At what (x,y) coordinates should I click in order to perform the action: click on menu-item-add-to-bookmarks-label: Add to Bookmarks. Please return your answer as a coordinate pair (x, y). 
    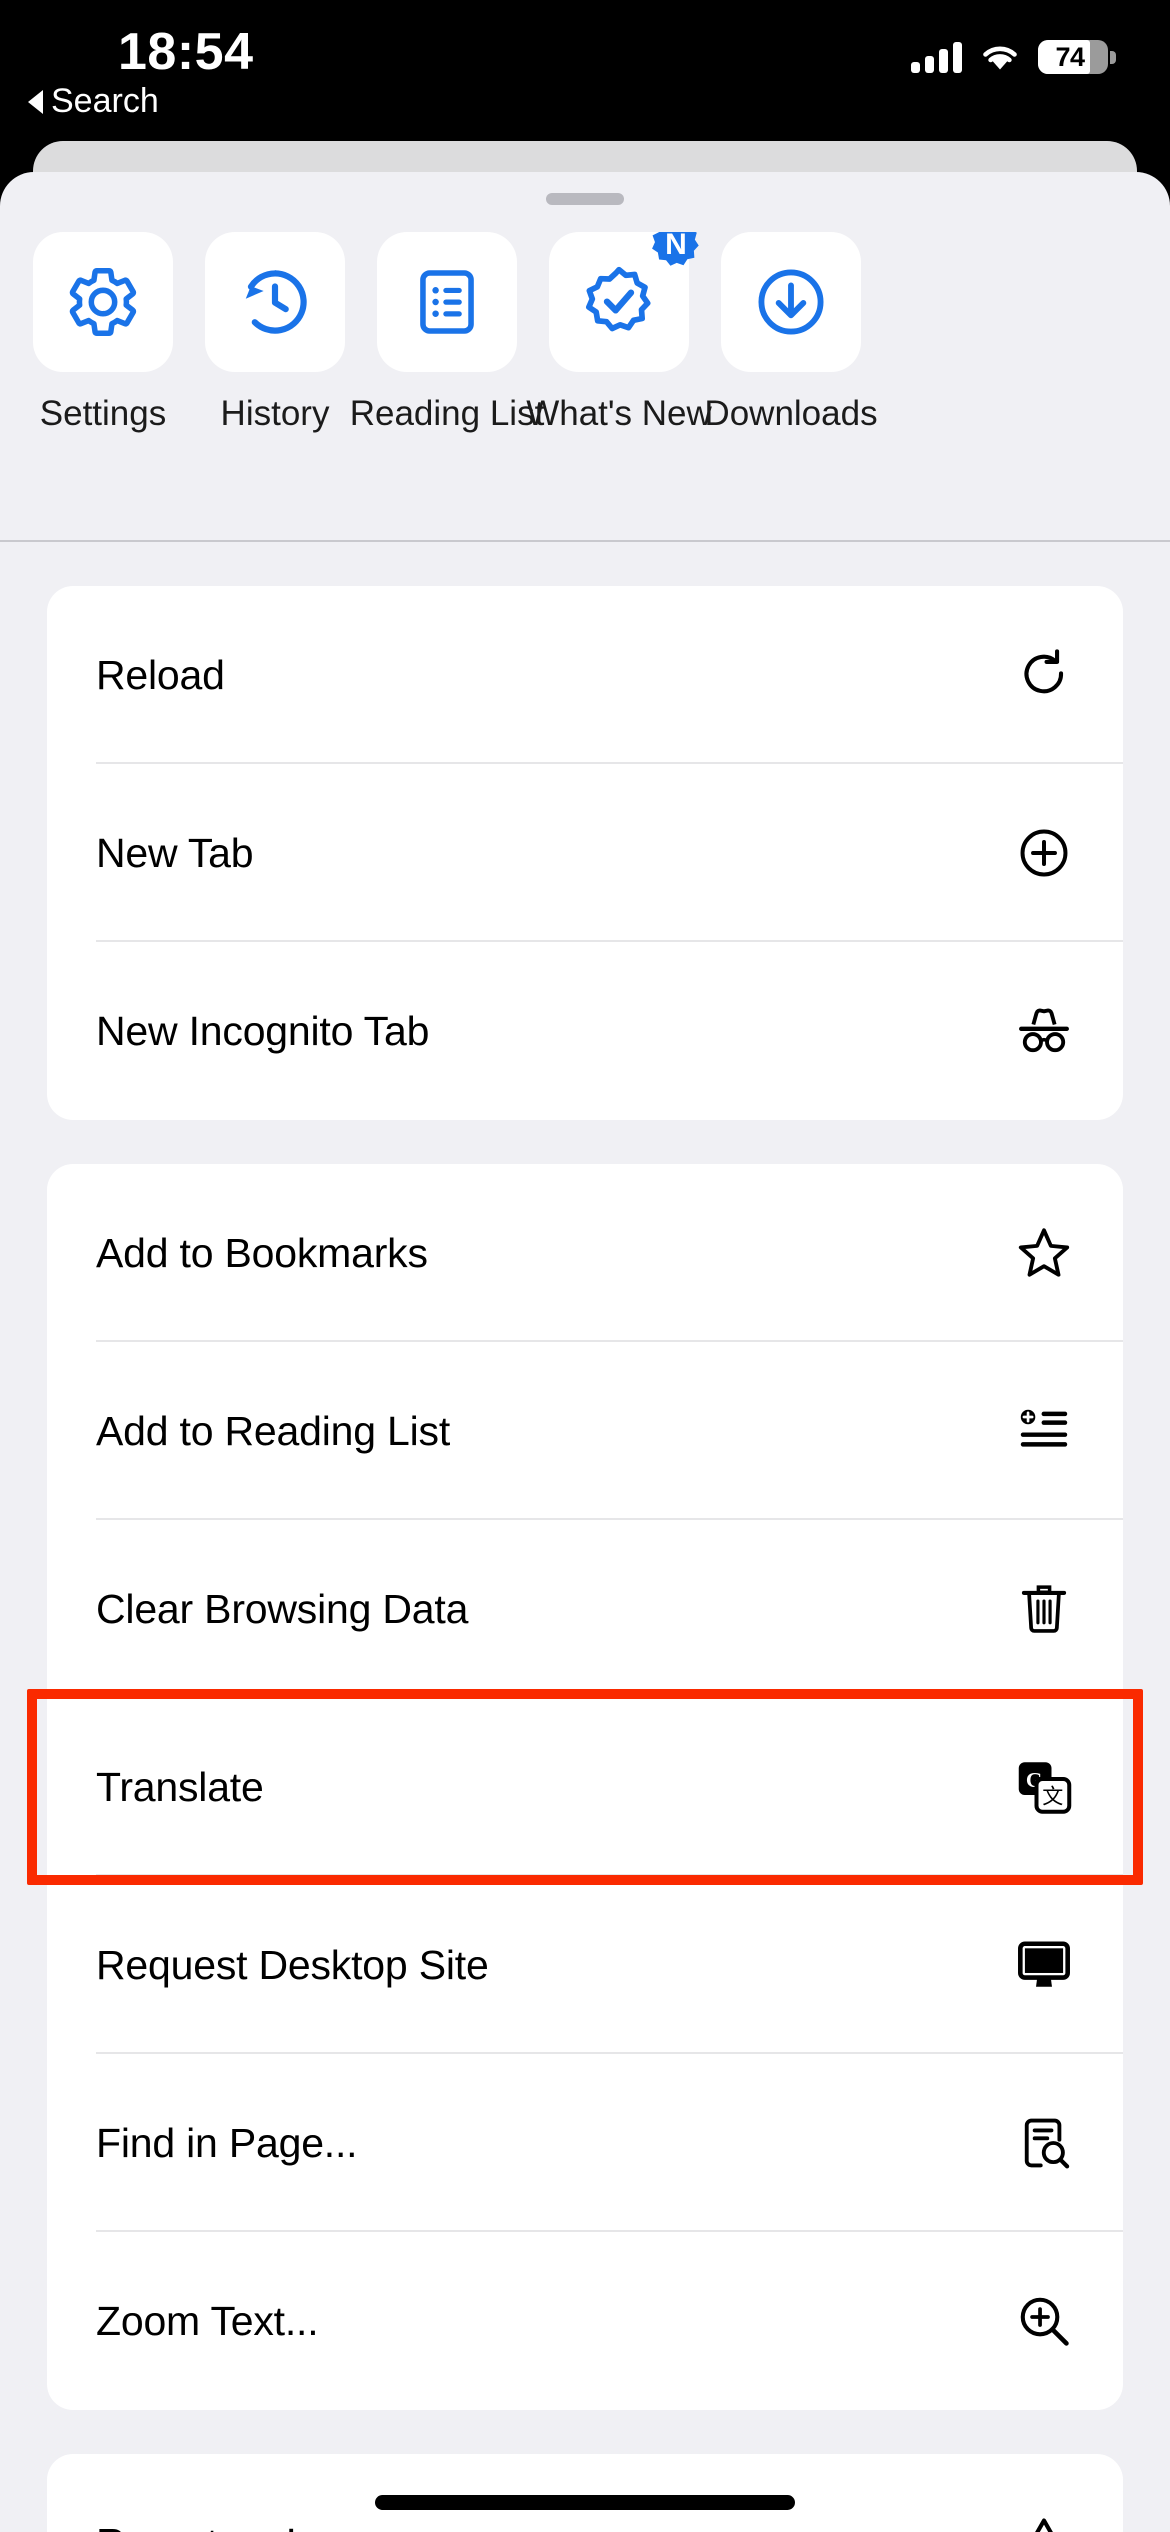
    Looking at the image, I should click on (262, 1252).